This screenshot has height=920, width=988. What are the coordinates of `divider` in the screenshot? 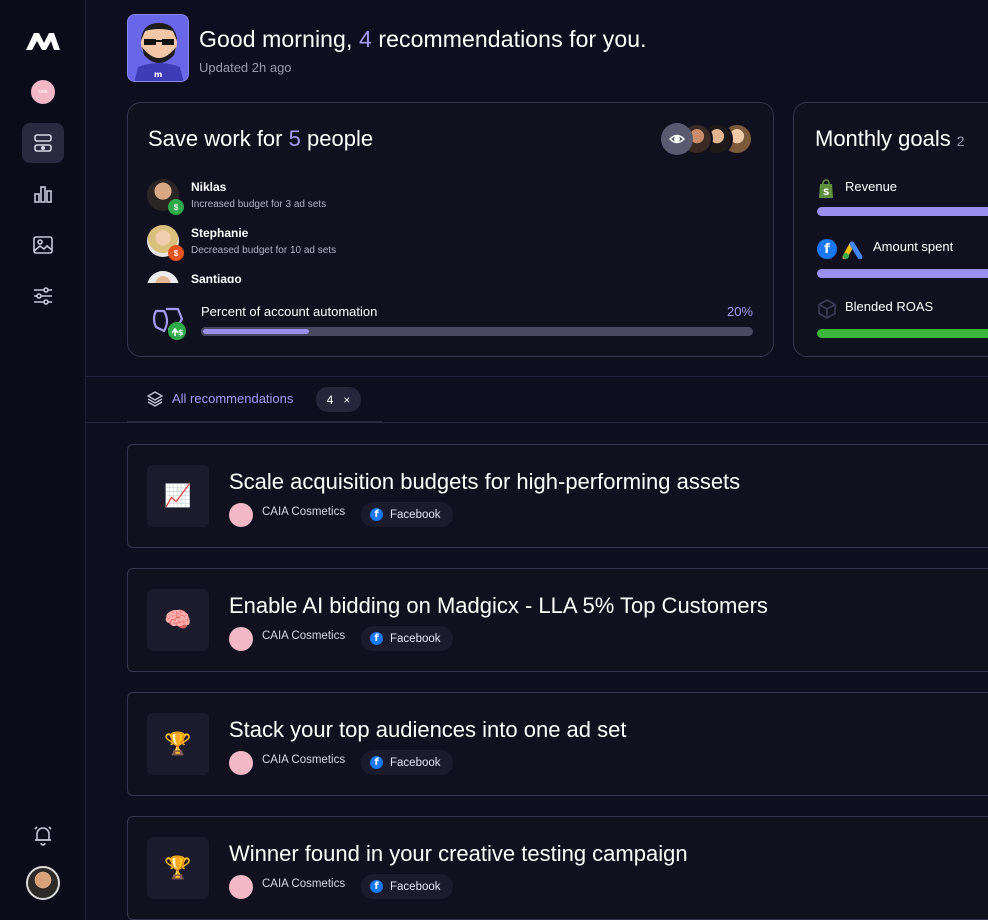 It's located at (537, 376).